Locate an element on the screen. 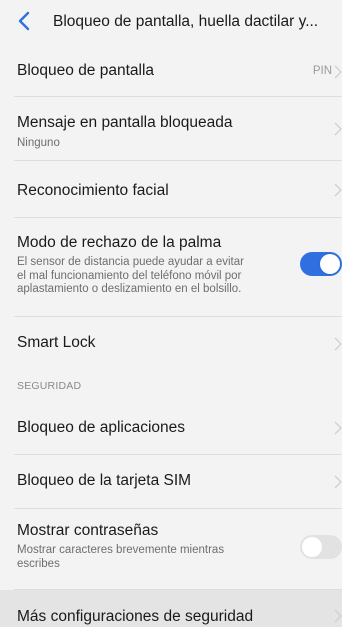  sim-lock-row: Bloqueo de la tarjeta SIM is located at coordinates (171, 481).